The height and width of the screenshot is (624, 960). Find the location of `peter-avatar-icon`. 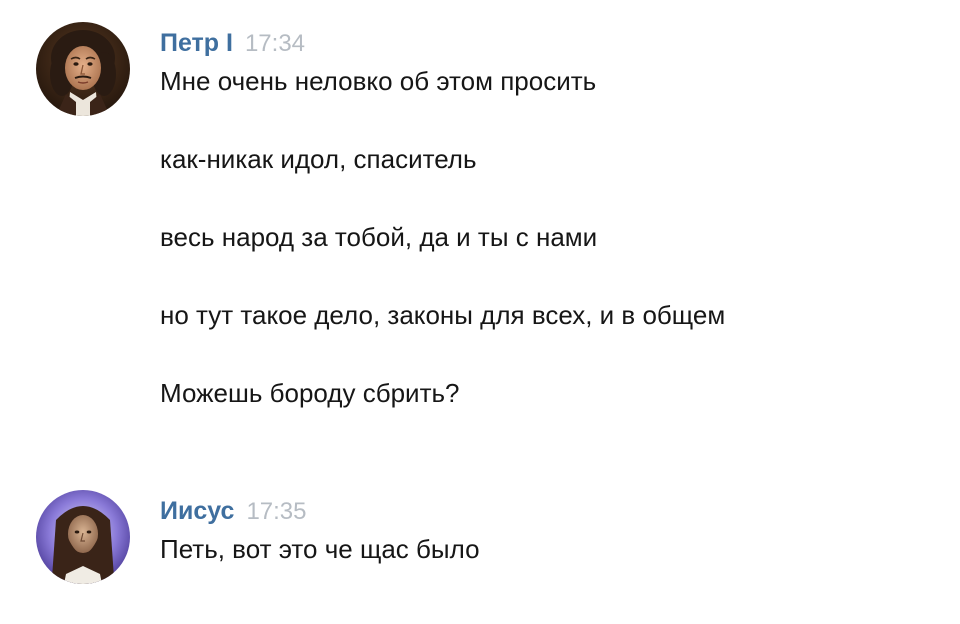

peter-avatar-icon is located at coordinates (83, 69).